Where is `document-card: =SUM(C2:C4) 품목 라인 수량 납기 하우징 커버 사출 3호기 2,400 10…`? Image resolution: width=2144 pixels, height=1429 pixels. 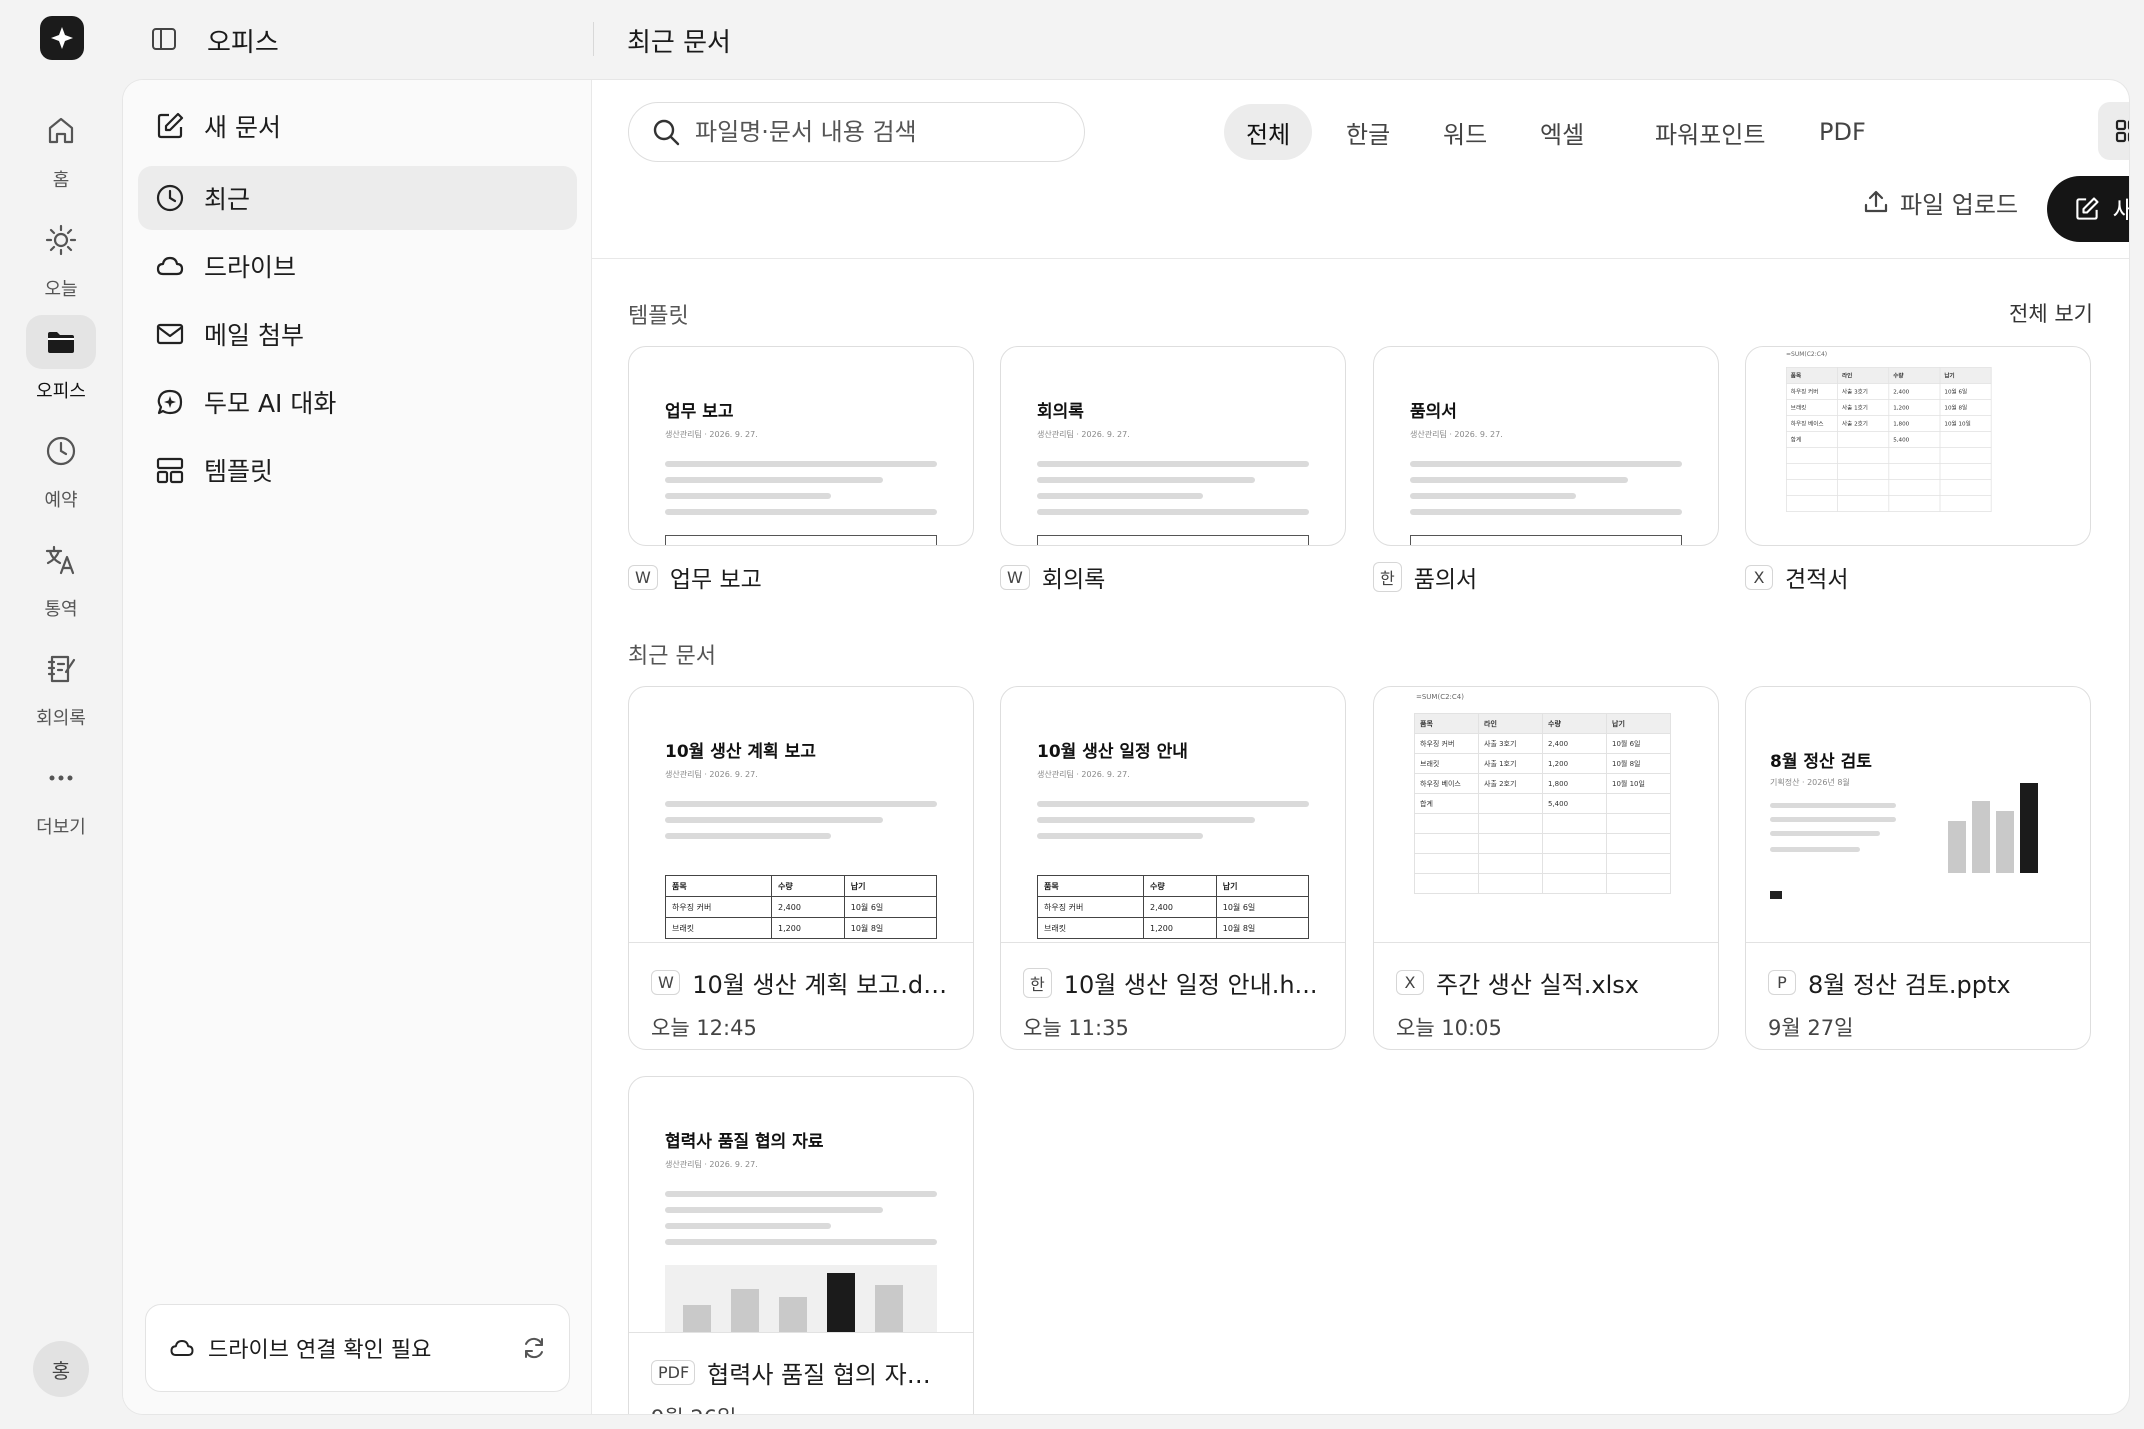
document-card: =SUM(C2:C4) 품목 라인 수량 납기 하우징 커버 사출 3호기 2,400 10… is located at coordinates (1546, 868).